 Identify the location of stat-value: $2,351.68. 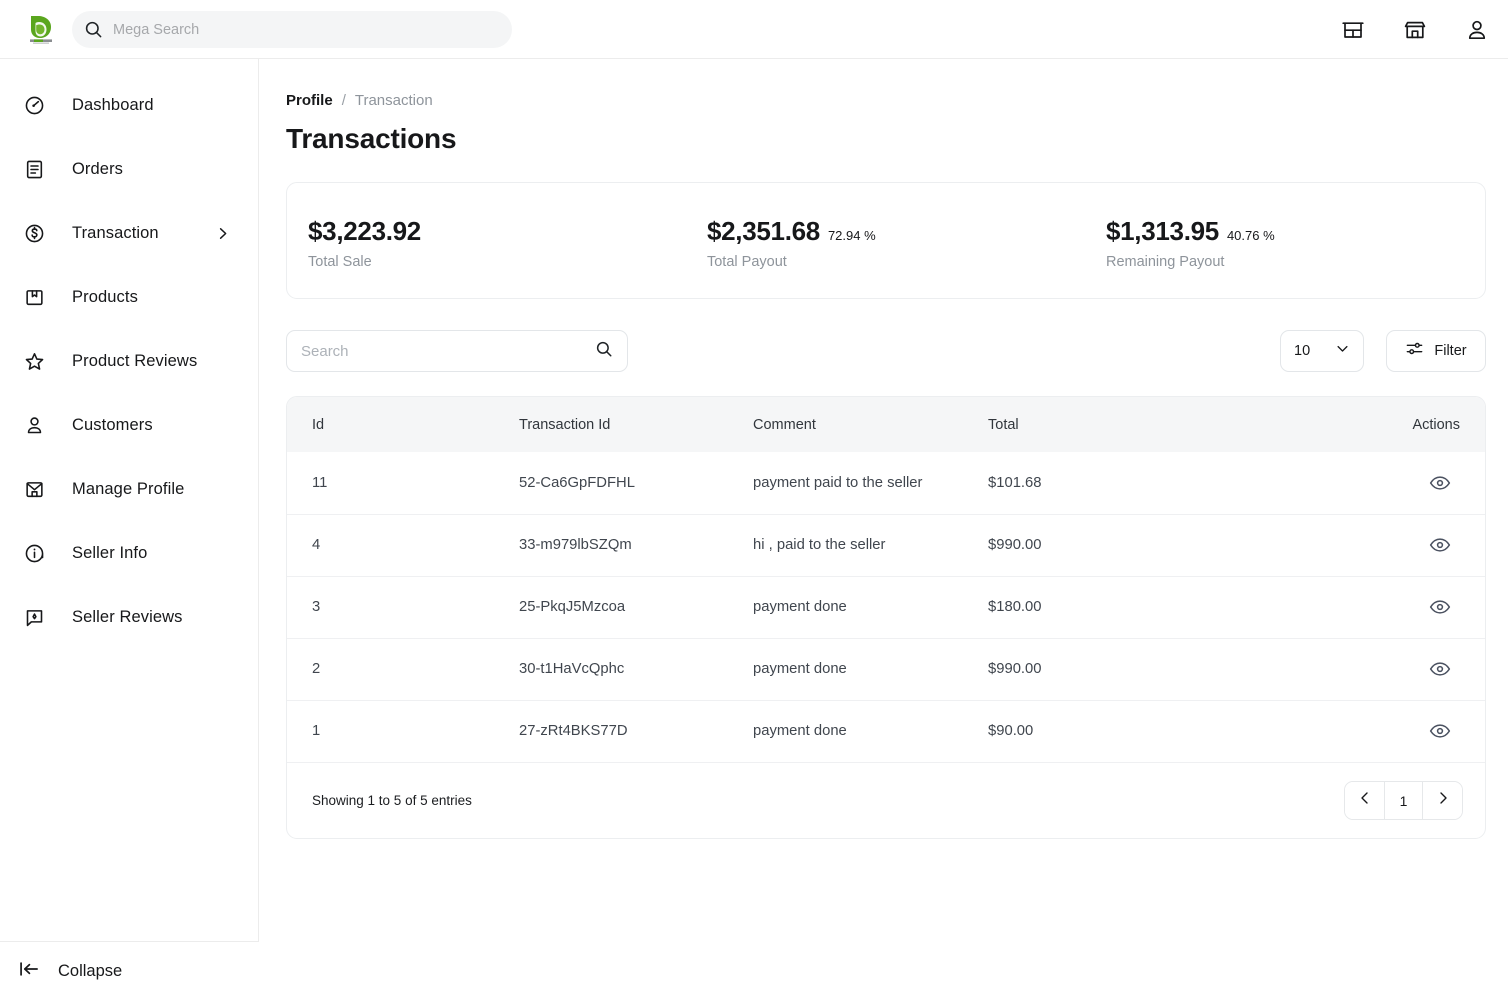
(763, 230).